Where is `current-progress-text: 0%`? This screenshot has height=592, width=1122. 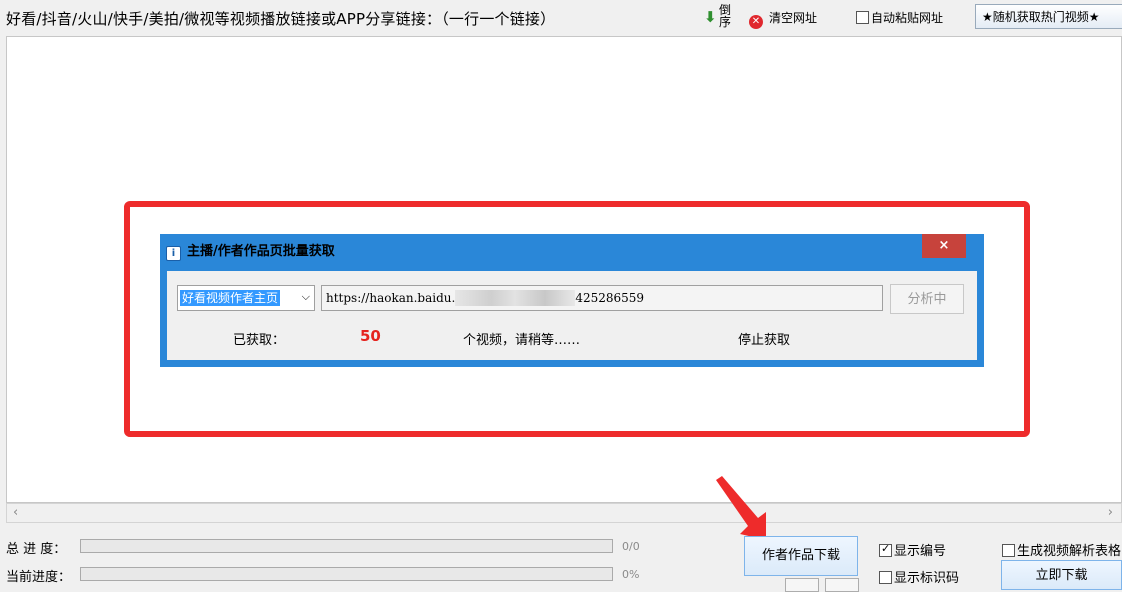 current-progress-text: 0% is located at coordinates (631, 574).